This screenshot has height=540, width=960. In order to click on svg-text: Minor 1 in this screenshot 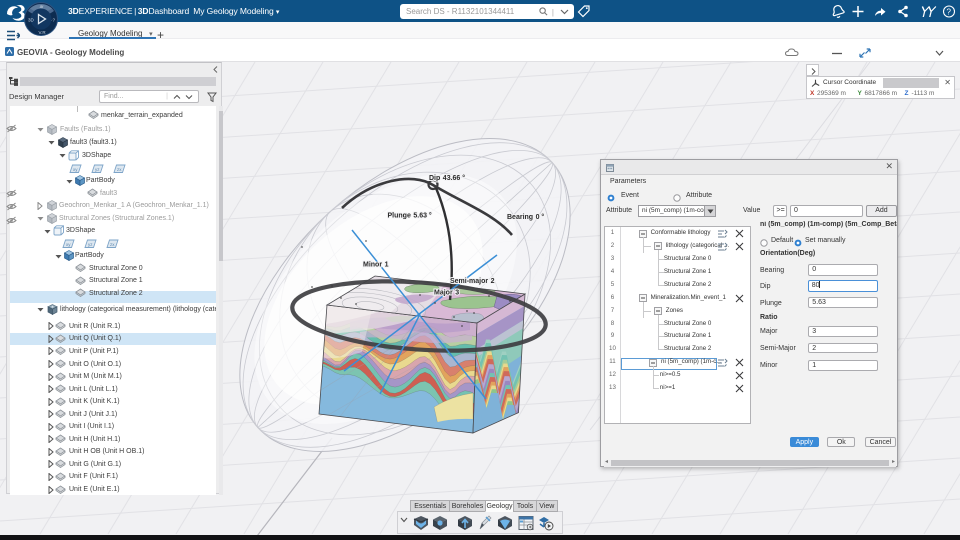, I will do `click(376, 265)`.